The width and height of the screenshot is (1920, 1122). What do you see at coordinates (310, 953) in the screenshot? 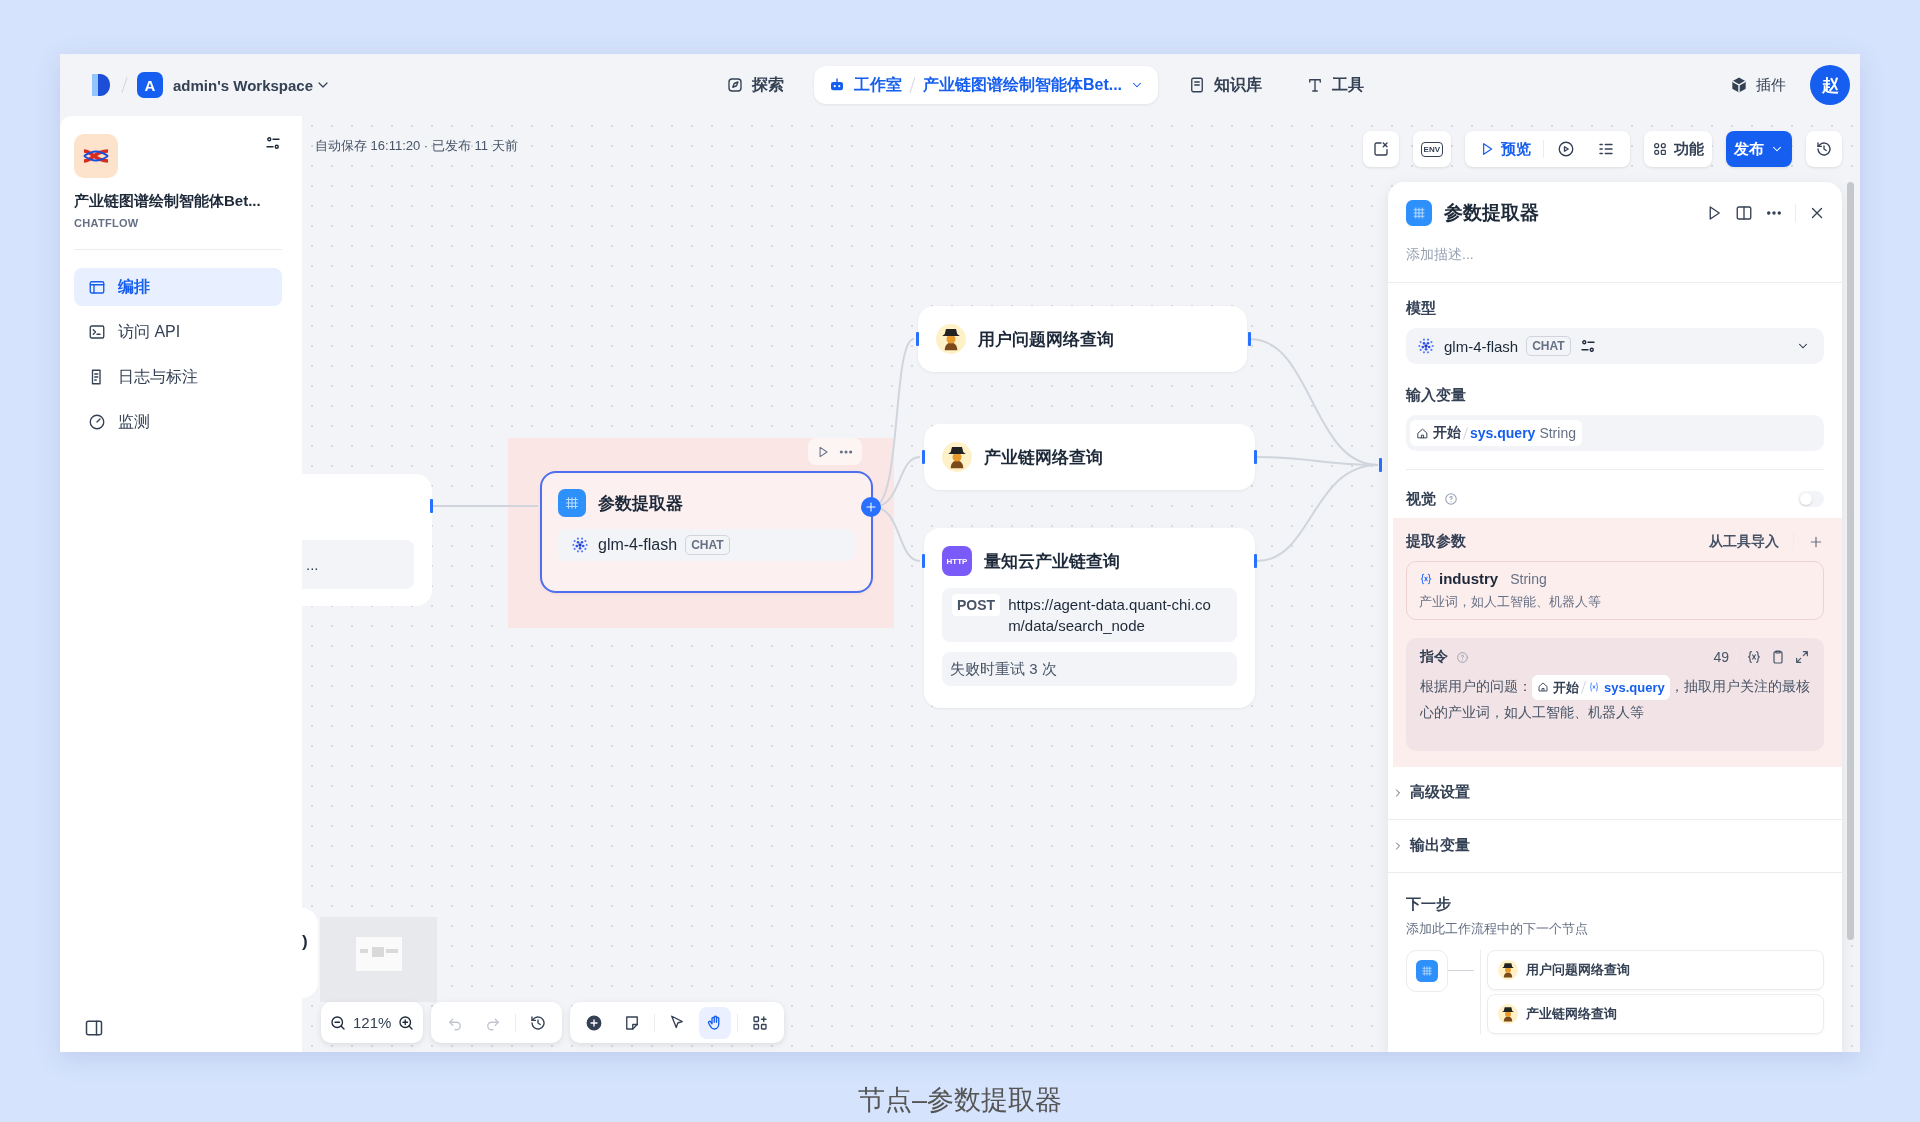
I see `node-card: )` at bounding box center [310, 953].